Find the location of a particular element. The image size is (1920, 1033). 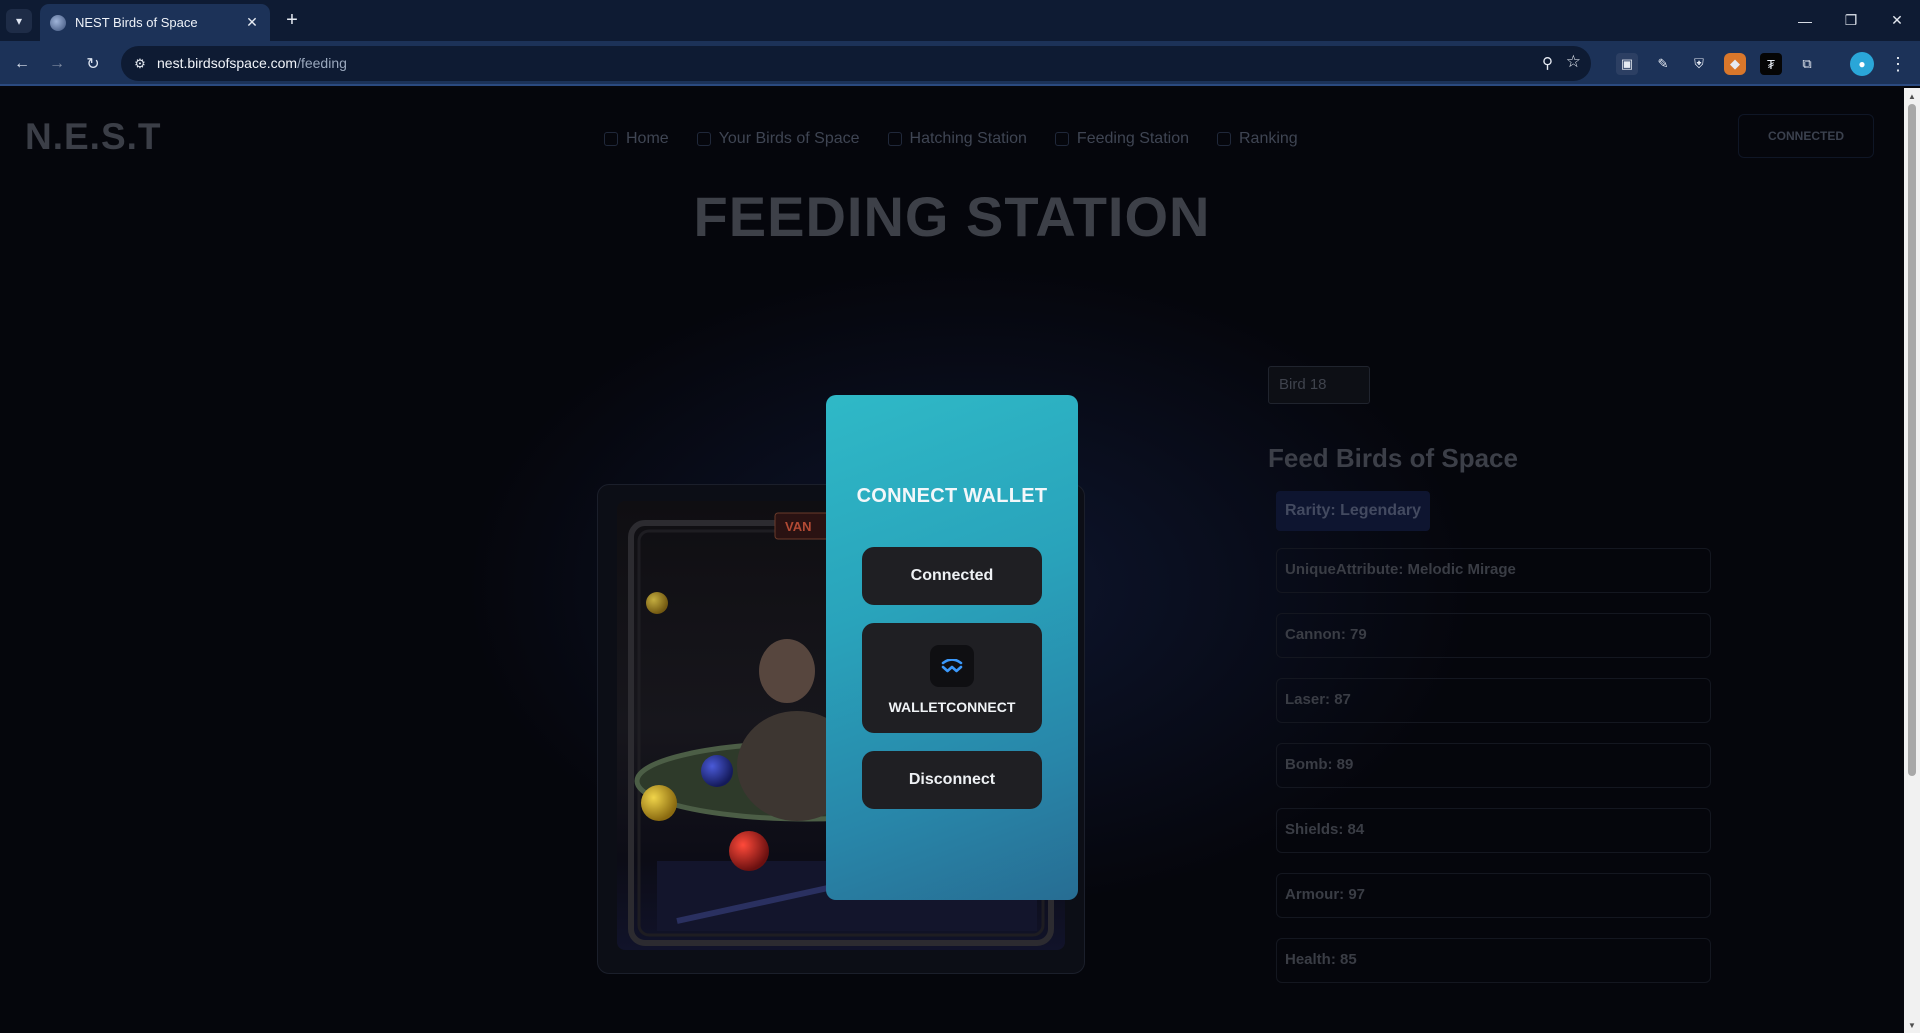

browser-tab: NEST Birds of Space ✕ is located at coordinates (155, 22).